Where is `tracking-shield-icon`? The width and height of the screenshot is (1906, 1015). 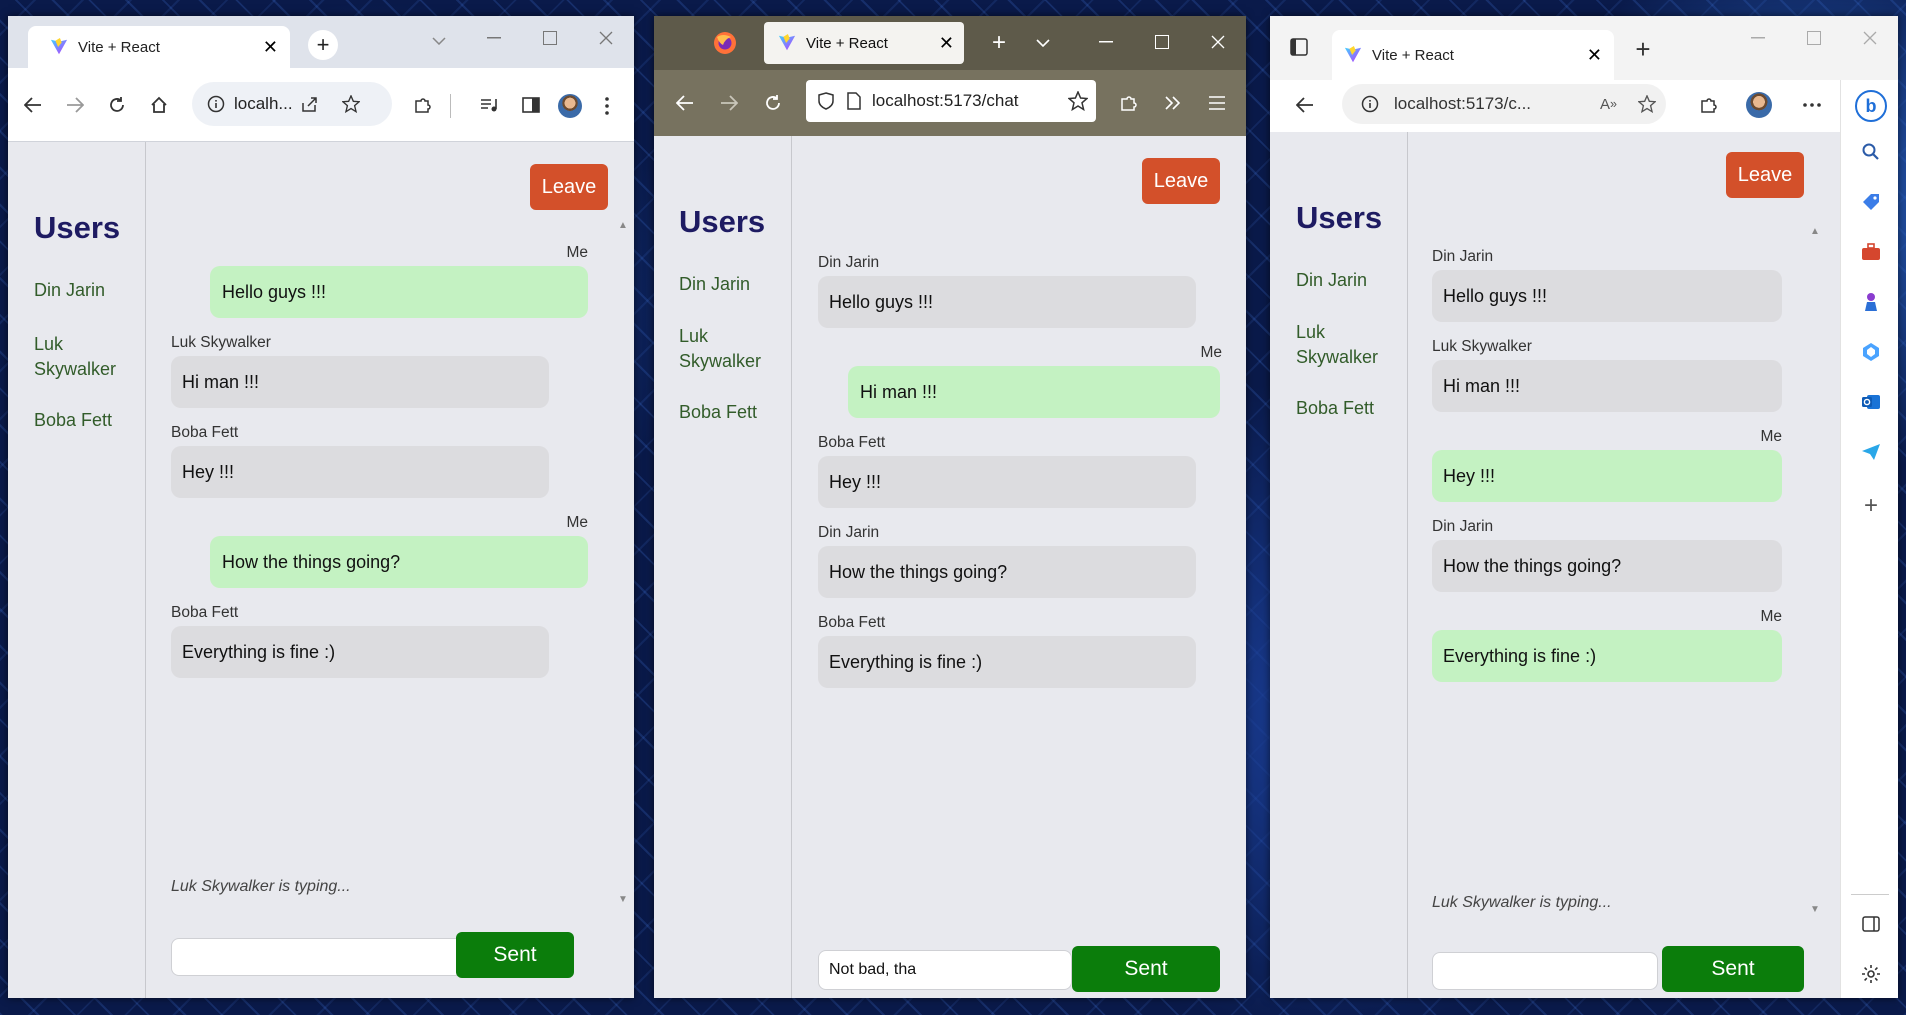
tracking-shield-icon is located at coordinates (826, 101).